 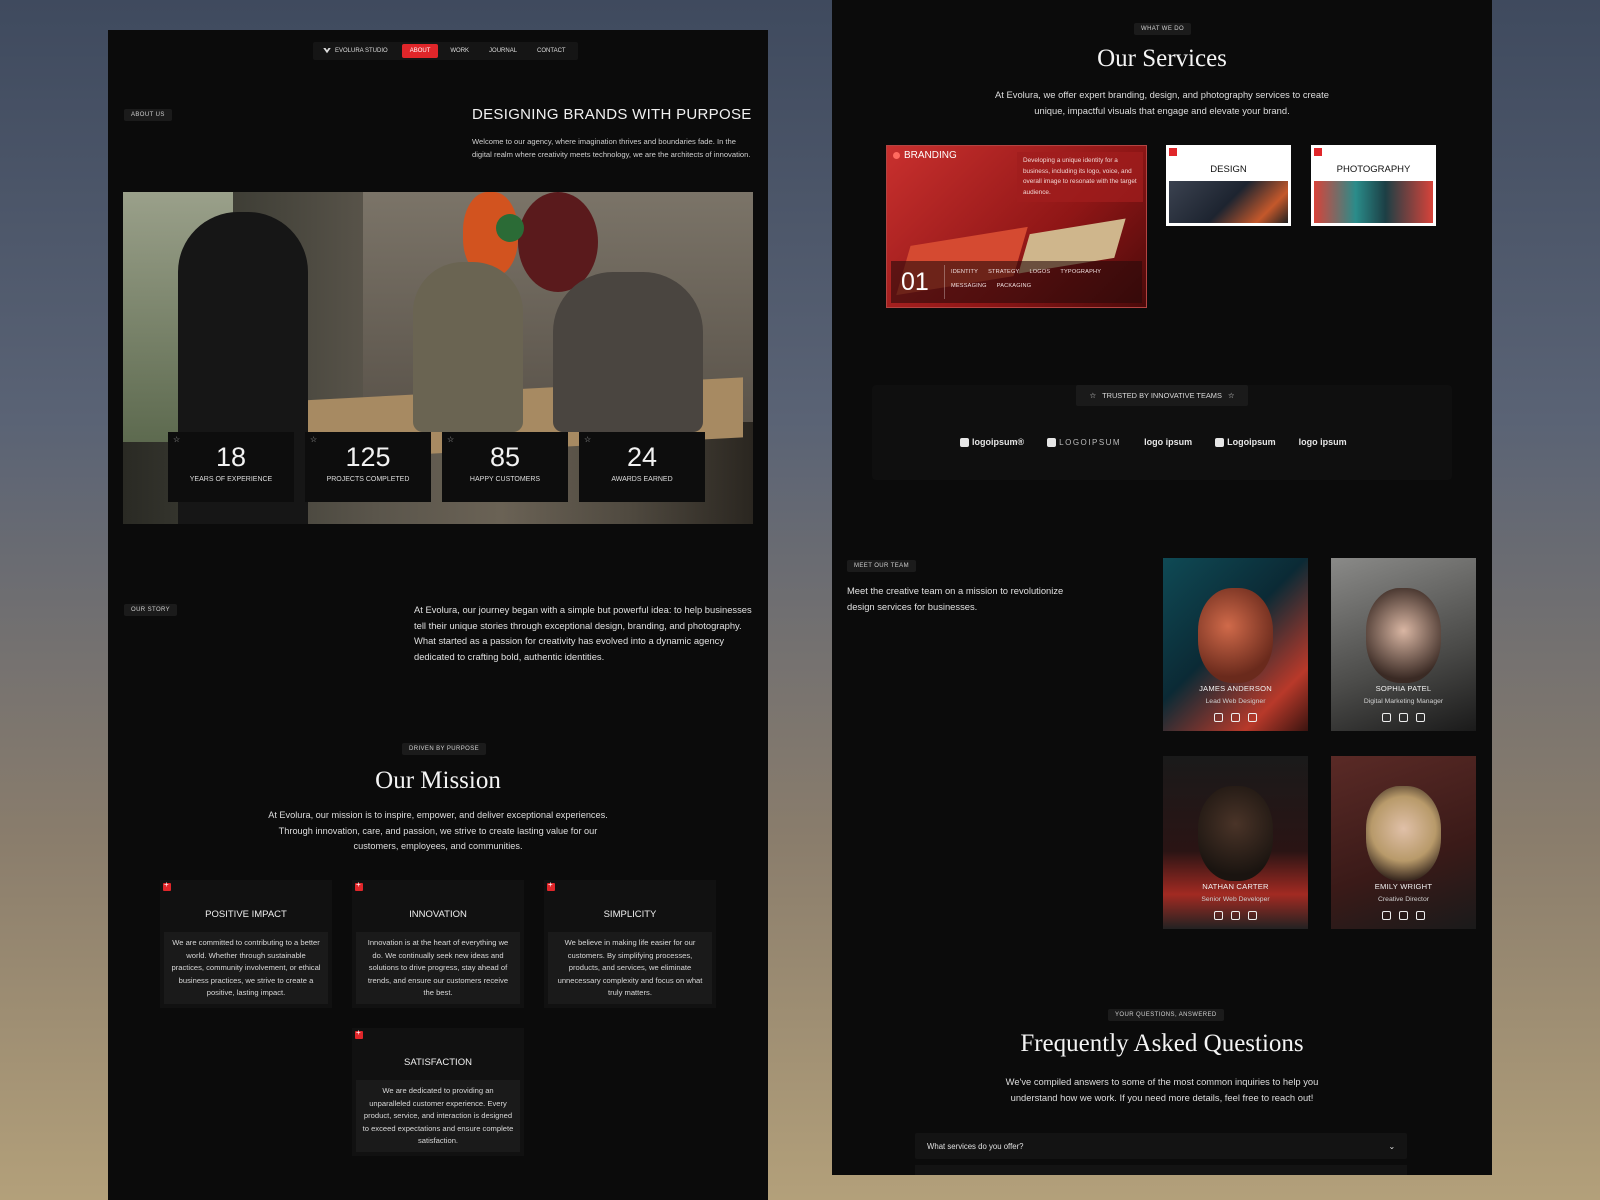 I want to click on faq-item-next, so click(x=1161, y=1170).